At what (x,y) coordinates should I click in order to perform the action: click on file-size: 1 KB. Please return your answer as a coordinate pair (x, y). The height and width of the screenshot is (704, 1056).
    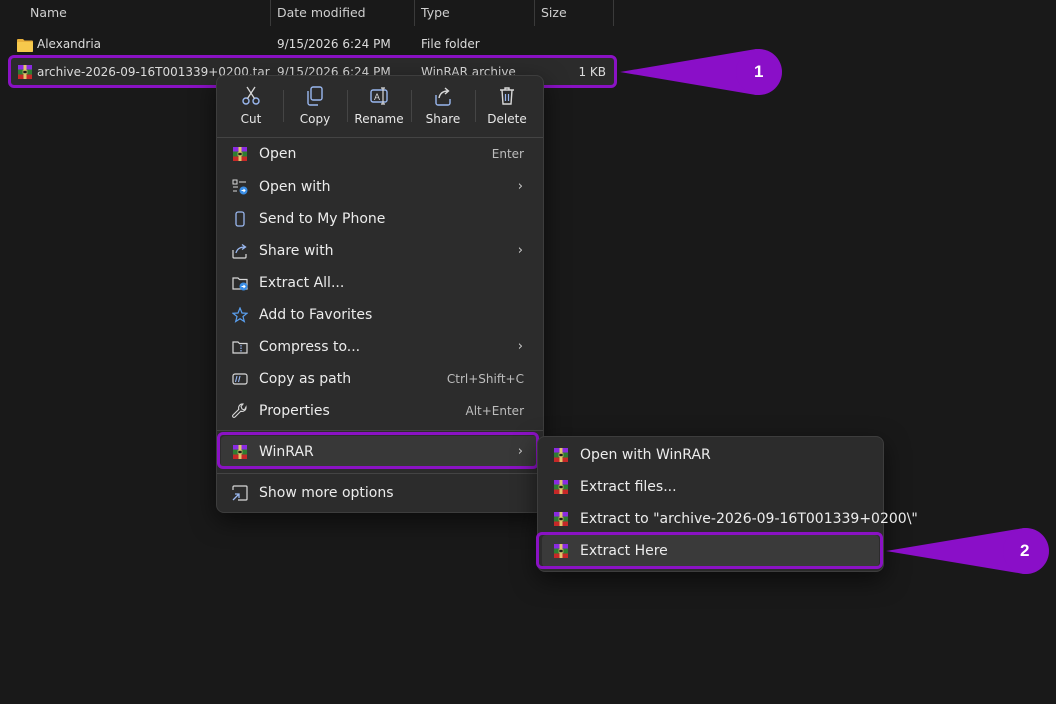
    Looking at the image, I should click on (592, 72).